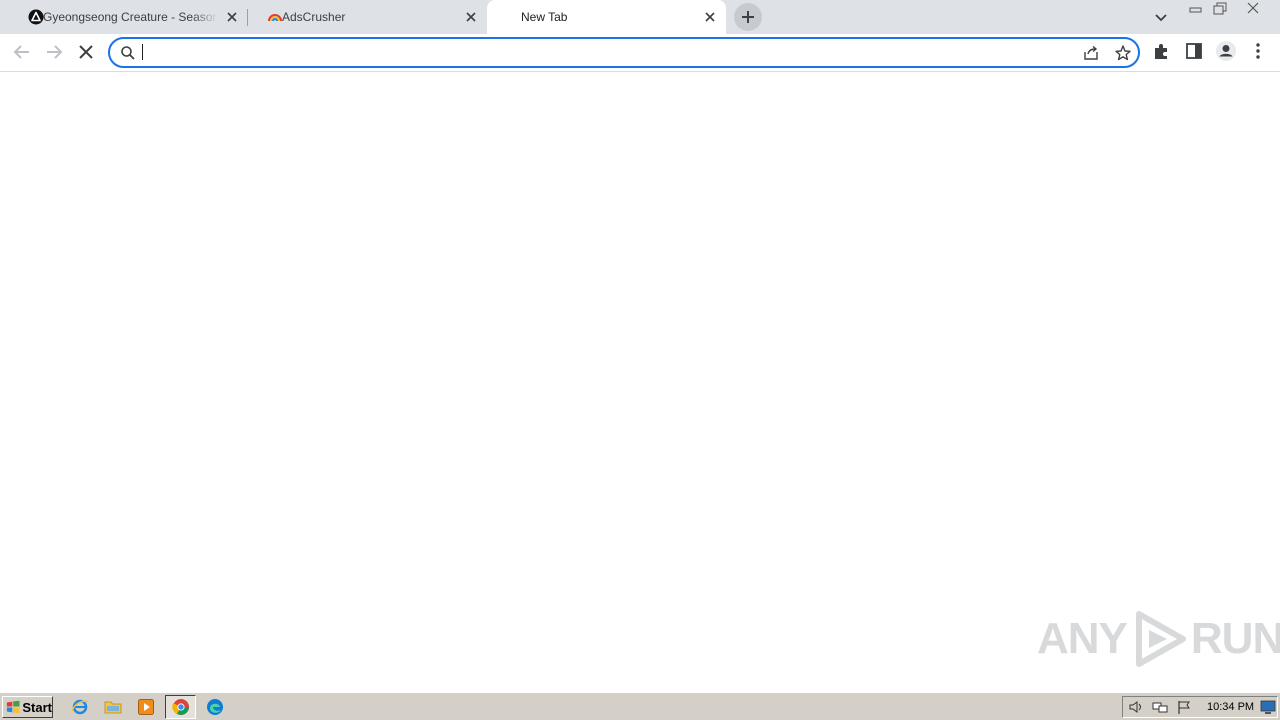 Image resolution: width=1280 pixels, height=720 pixels. What do you see at coordinates (142, 52) in the screenshot?
I see `text-caret` at bounding box center [142, 52].